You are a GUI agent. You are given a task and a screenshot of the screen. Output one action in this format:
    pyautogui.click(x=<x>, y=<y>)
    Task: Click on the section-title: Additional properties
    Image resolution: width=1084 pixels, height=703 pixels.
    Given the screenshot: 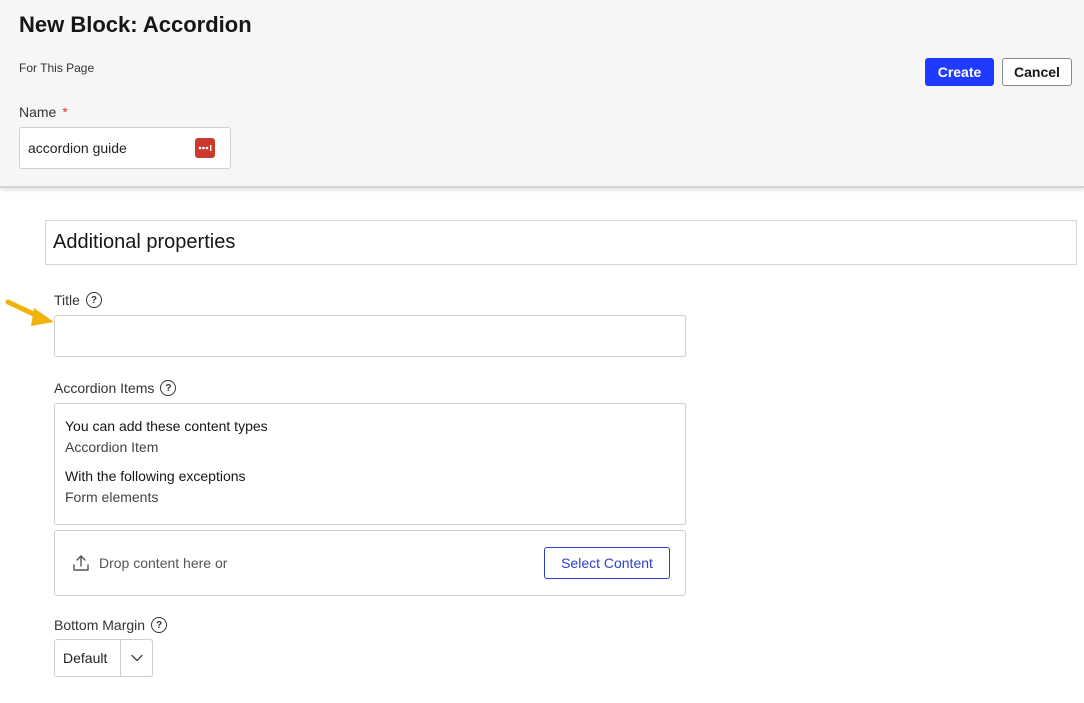 What is the action you would take?
    pyautogui.click(x=144, y=242)
    